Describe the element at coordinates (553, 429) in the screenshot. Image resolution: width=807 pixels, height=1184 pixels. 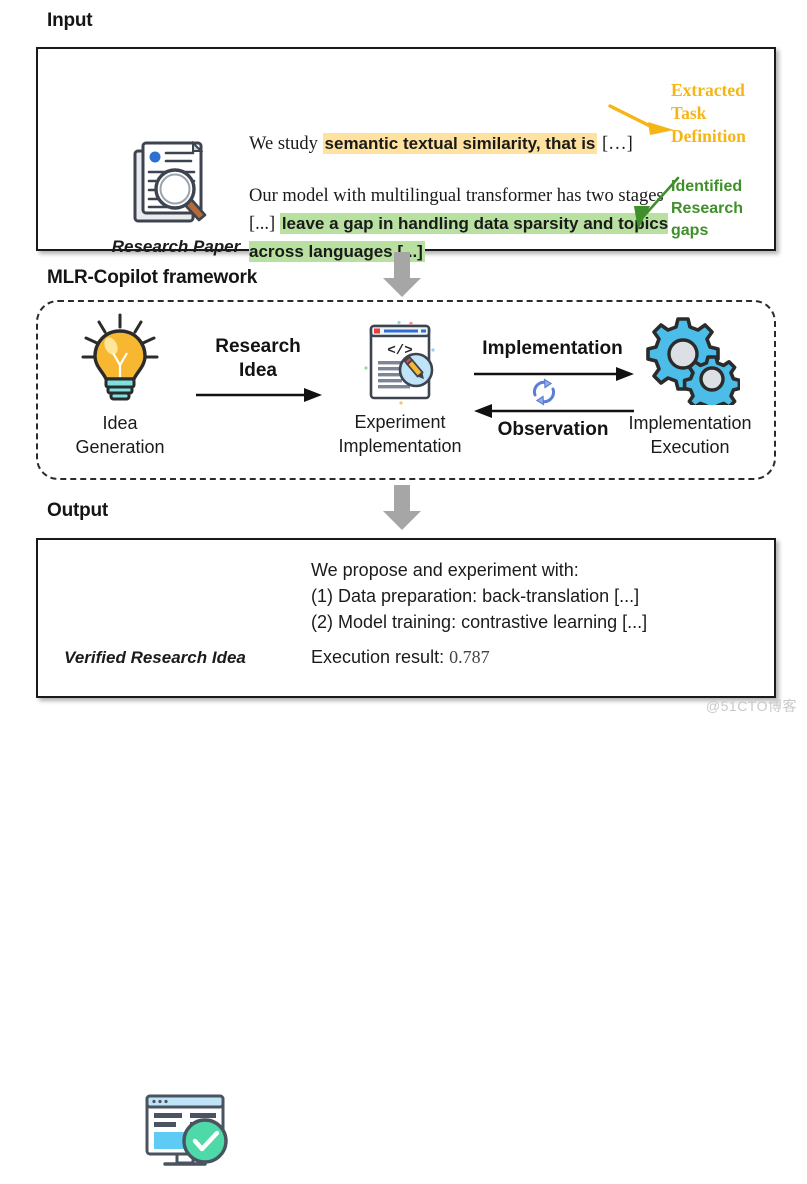
I see `flow-label-observation: Observation` at that location.